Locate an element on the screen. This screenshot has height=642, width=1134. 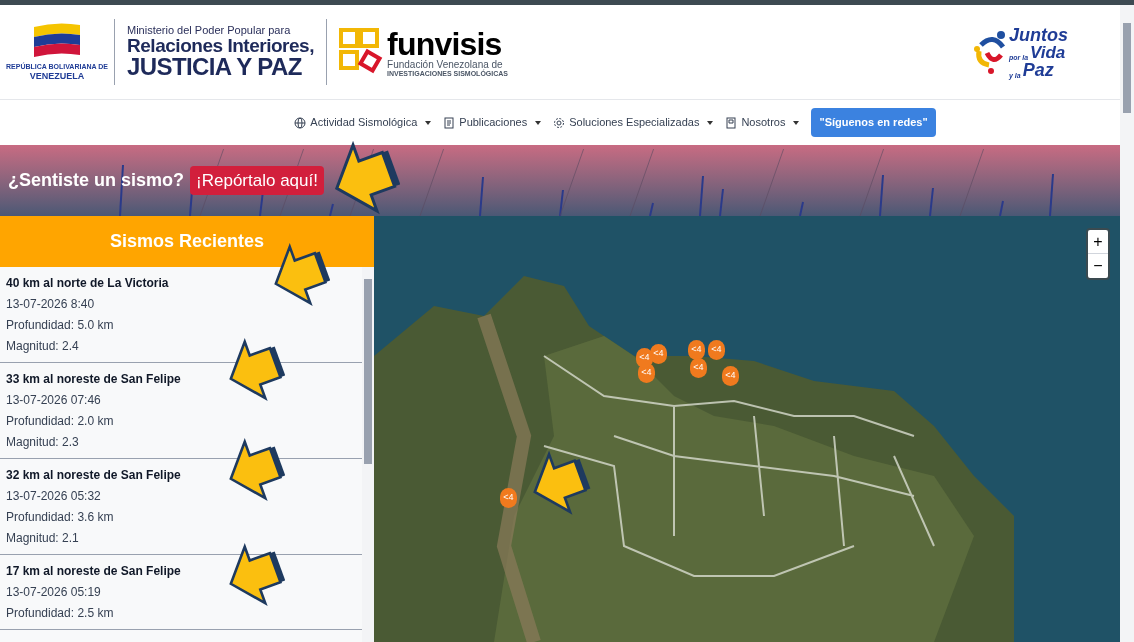
gear-icon is located at coordinates (559, 122).